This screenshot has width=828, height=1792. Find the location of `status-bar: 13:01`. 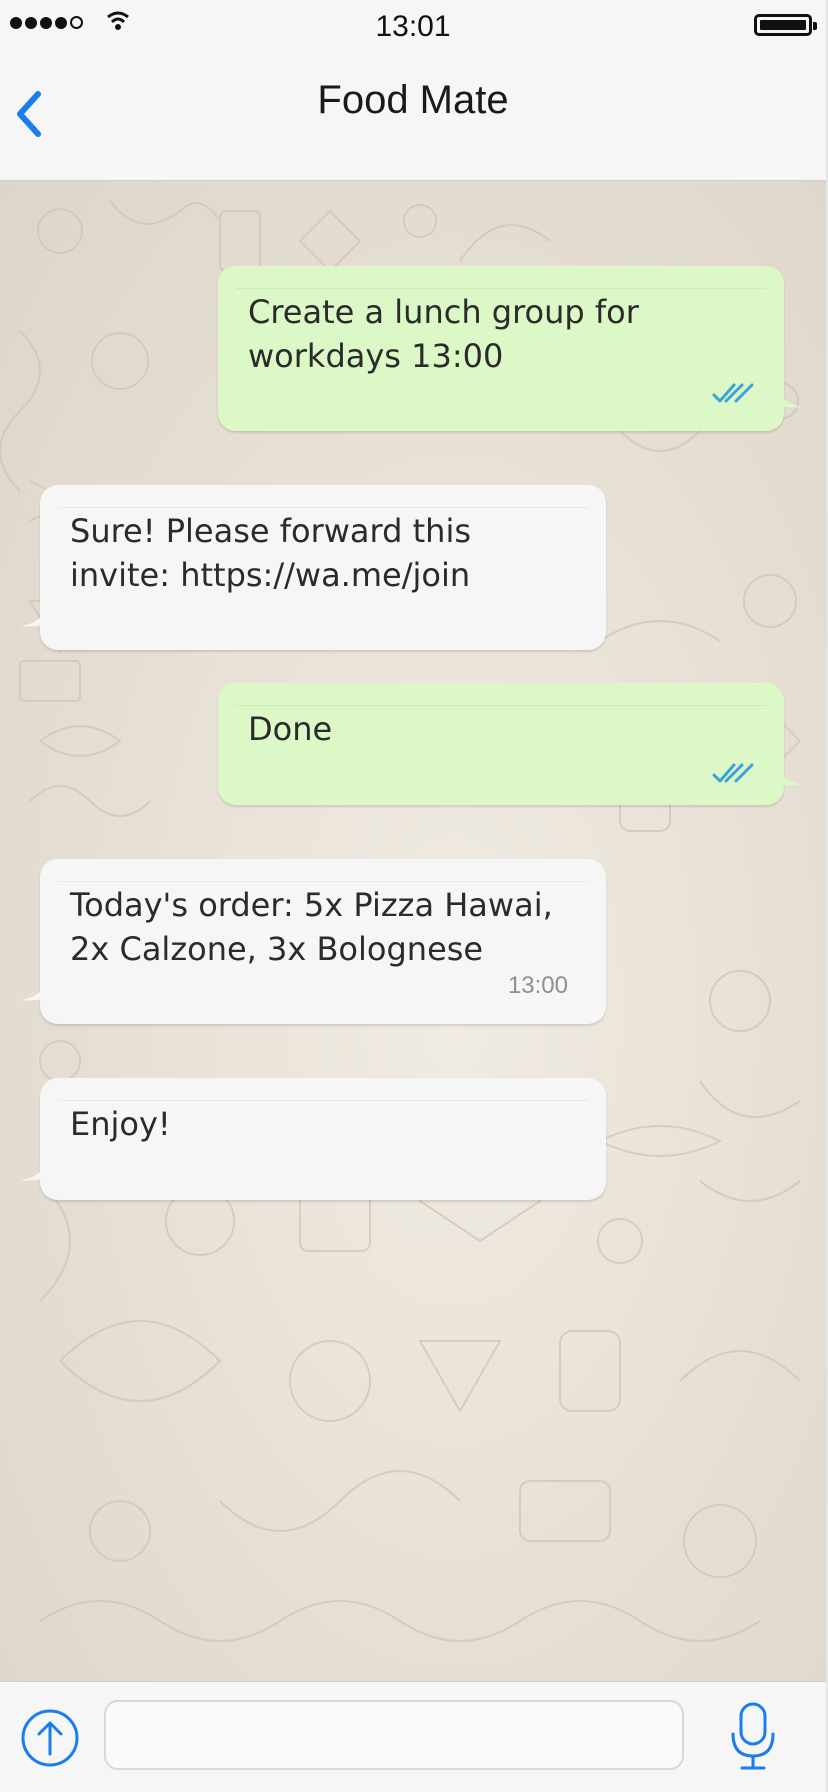

status-bar: 13:01 is located at coordinates (413, 28).